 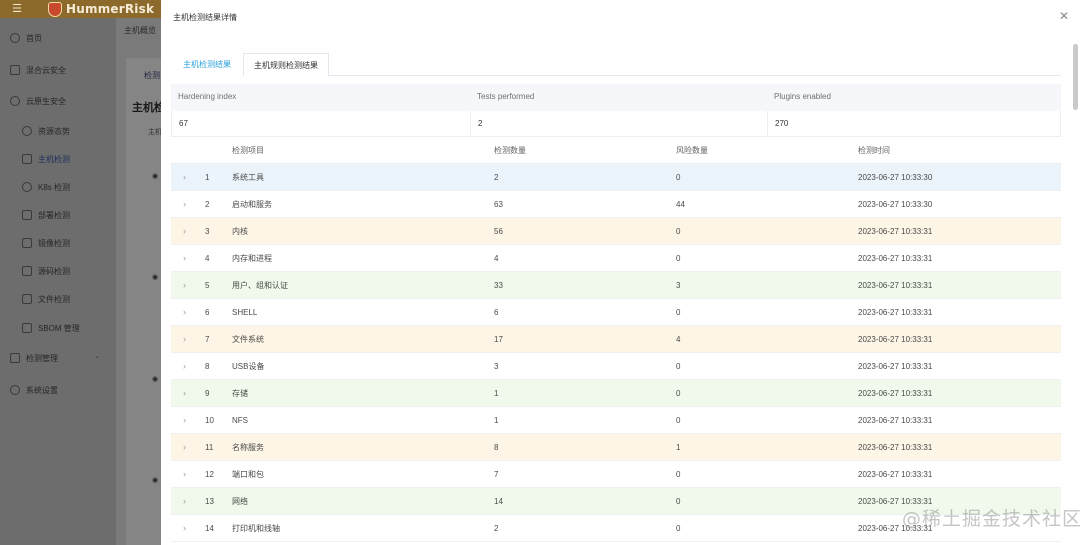 I want to click on row-index: 11, so click(x=209, y=447).